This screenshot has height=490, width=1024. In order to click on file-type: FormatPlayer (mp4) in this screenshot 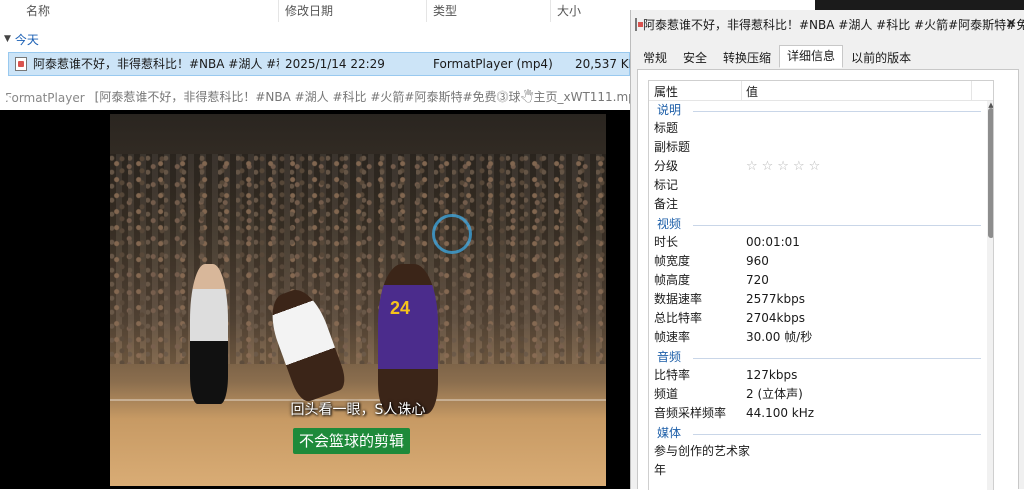, I will do `click(493, 64)`.